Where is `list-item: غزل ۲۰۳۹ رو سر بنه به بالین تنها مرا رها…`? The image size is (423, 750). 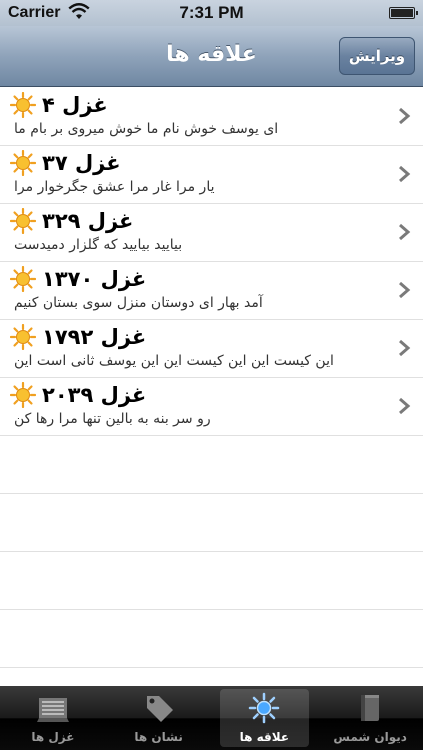
list-item: غزل ۲۰۳۹ رو سر بنه به بالین تنها مرا رها… is located at coordinates (211, 407).